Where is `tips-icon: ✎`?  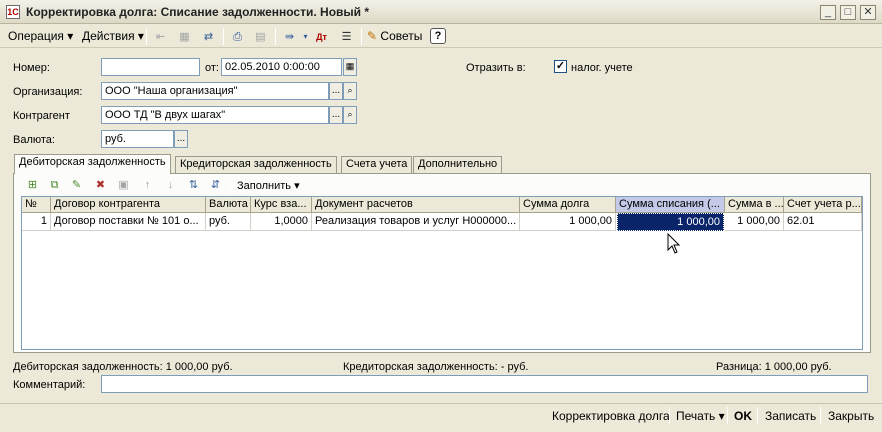
tips-icon: ✎ is located at coordinates (372, 36).